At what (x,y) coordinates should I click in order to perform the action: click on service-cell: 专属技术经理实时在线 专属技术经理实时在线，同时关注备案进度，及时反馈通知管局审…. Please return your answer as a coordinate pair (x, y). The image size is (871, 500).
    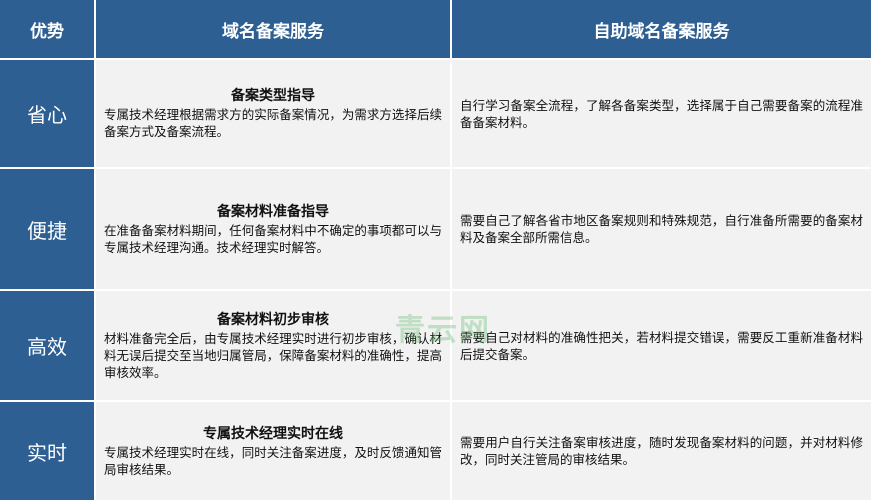
    Looking at the image, I should click on (273, 451).